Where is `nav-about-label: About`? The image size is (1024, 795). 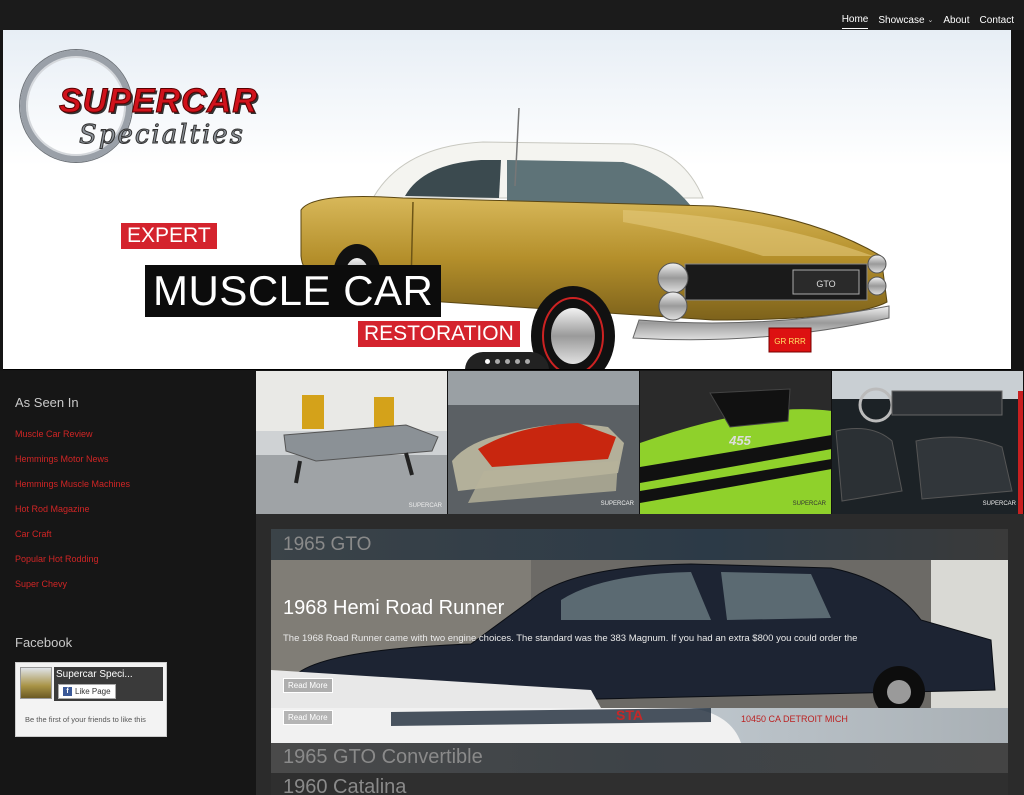 nav-about-label: About is located at coordinates (956, 20).